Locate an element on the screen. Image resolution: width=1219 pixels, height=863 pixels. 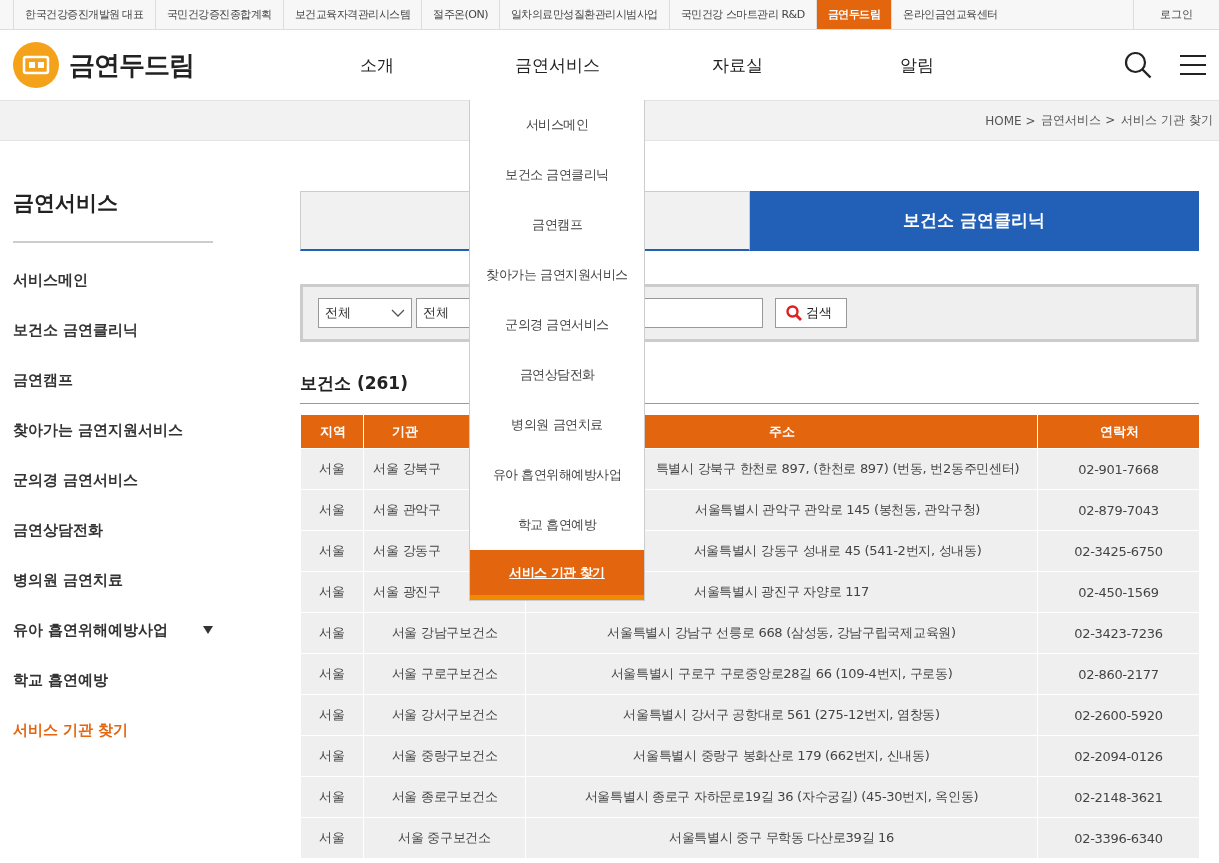
top-link: 국민건강증진종합계획 is located at coordinates (218, 14).